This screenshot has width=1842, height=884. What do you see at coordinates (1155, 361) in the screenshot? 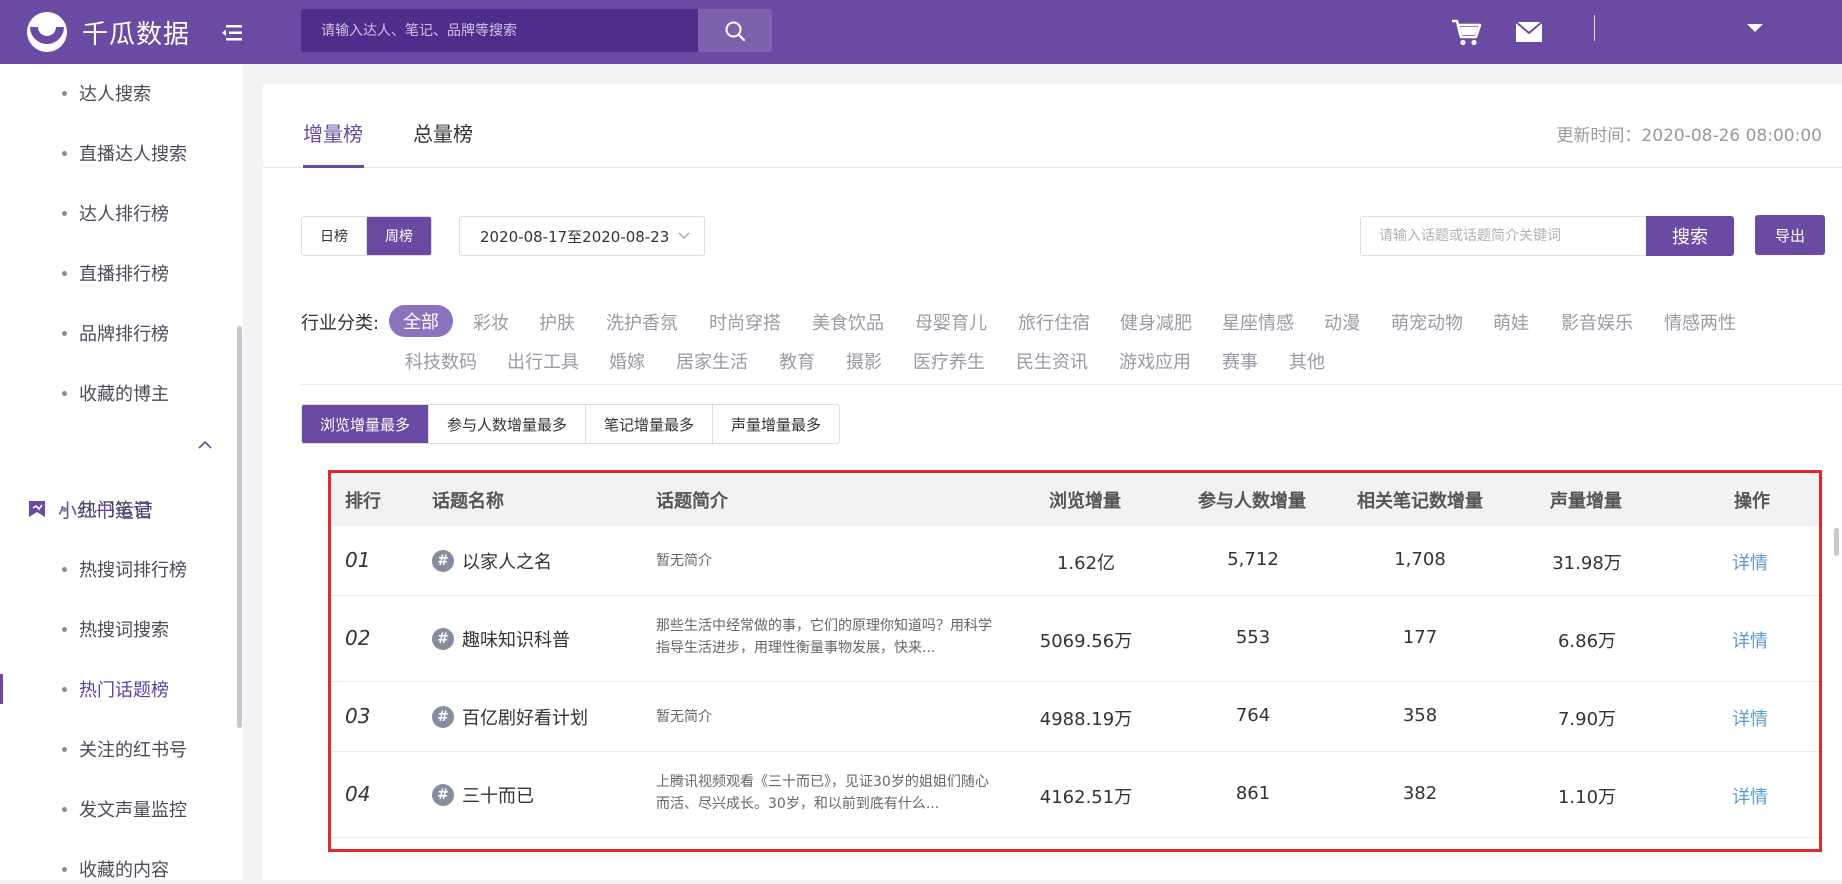
I see `category-item: 游戏应用` at bounding box center [1155, 361].